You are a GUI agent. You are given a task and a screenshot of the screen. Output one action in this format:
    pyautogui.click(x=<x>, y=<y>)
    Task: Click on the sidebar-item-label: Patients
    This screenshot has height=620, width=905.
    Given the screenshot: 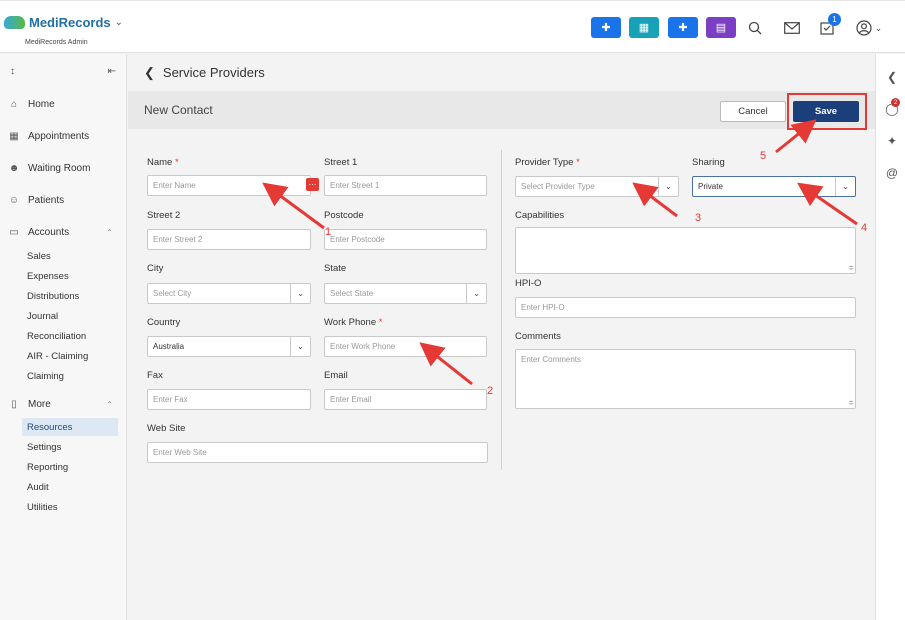 What is the action you would take?
    pyautogui.click(x=46, y=200)
    